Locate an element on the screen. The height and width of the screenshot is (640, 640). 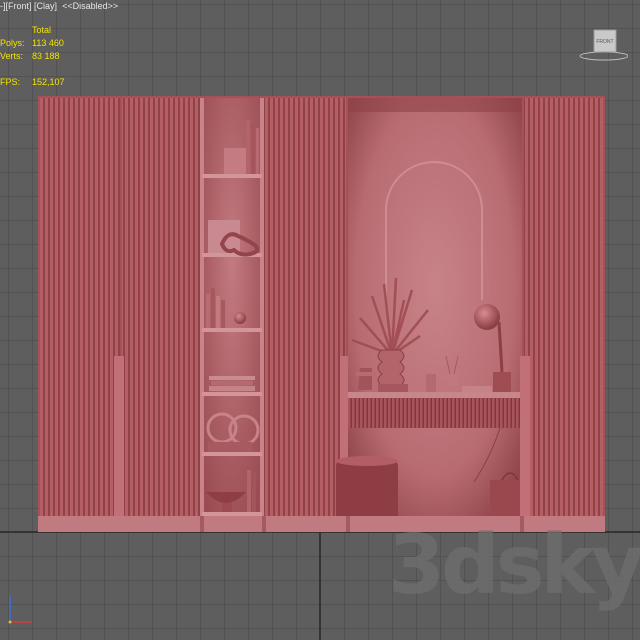
stats-verts-label: Verts: is located at coordinates (12, 56).